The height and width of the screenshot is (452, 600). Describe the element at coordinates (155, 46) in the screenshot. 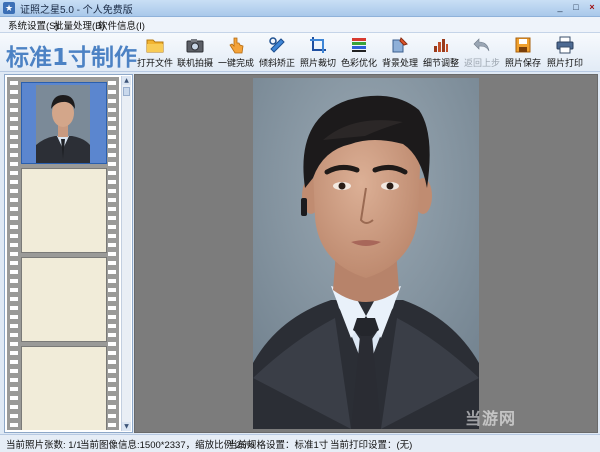

I see `folder-icon` at that location.